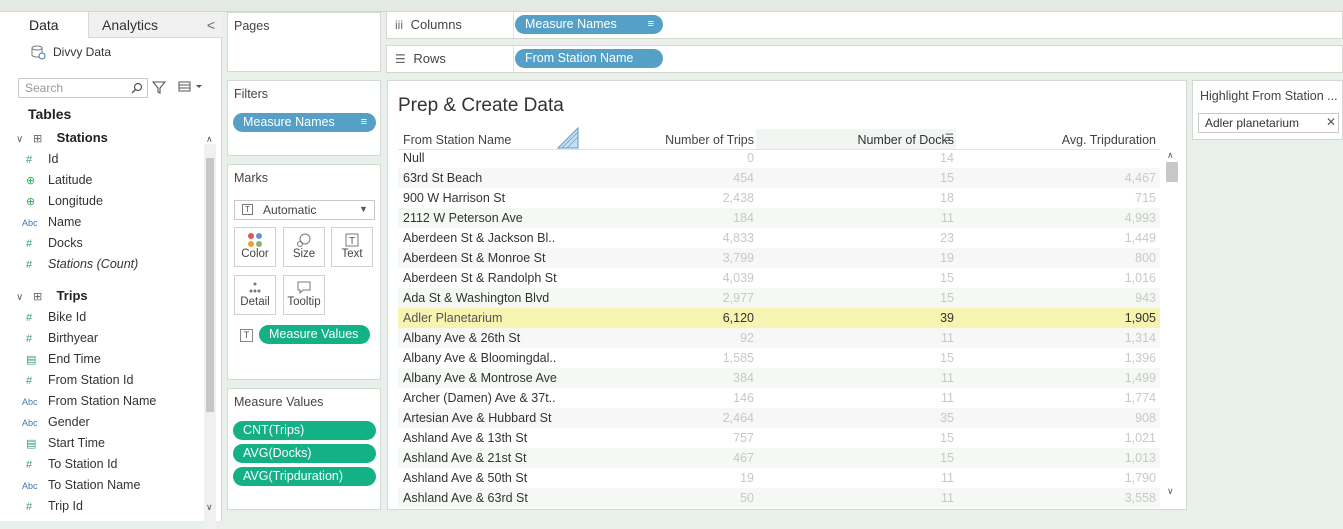  Describe the element at coordinates (465, 498) in the screenshot. I see `row-station-name: Ashland Ave & 63rd St` at that location.